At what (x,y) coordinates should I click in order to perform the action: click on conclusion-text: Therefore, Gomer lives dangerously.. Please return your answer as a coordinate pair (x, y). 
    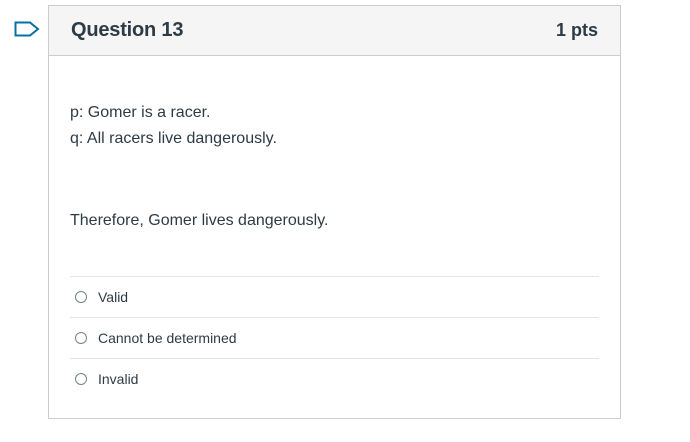
    Looking at the image, I should click on (199, 220).